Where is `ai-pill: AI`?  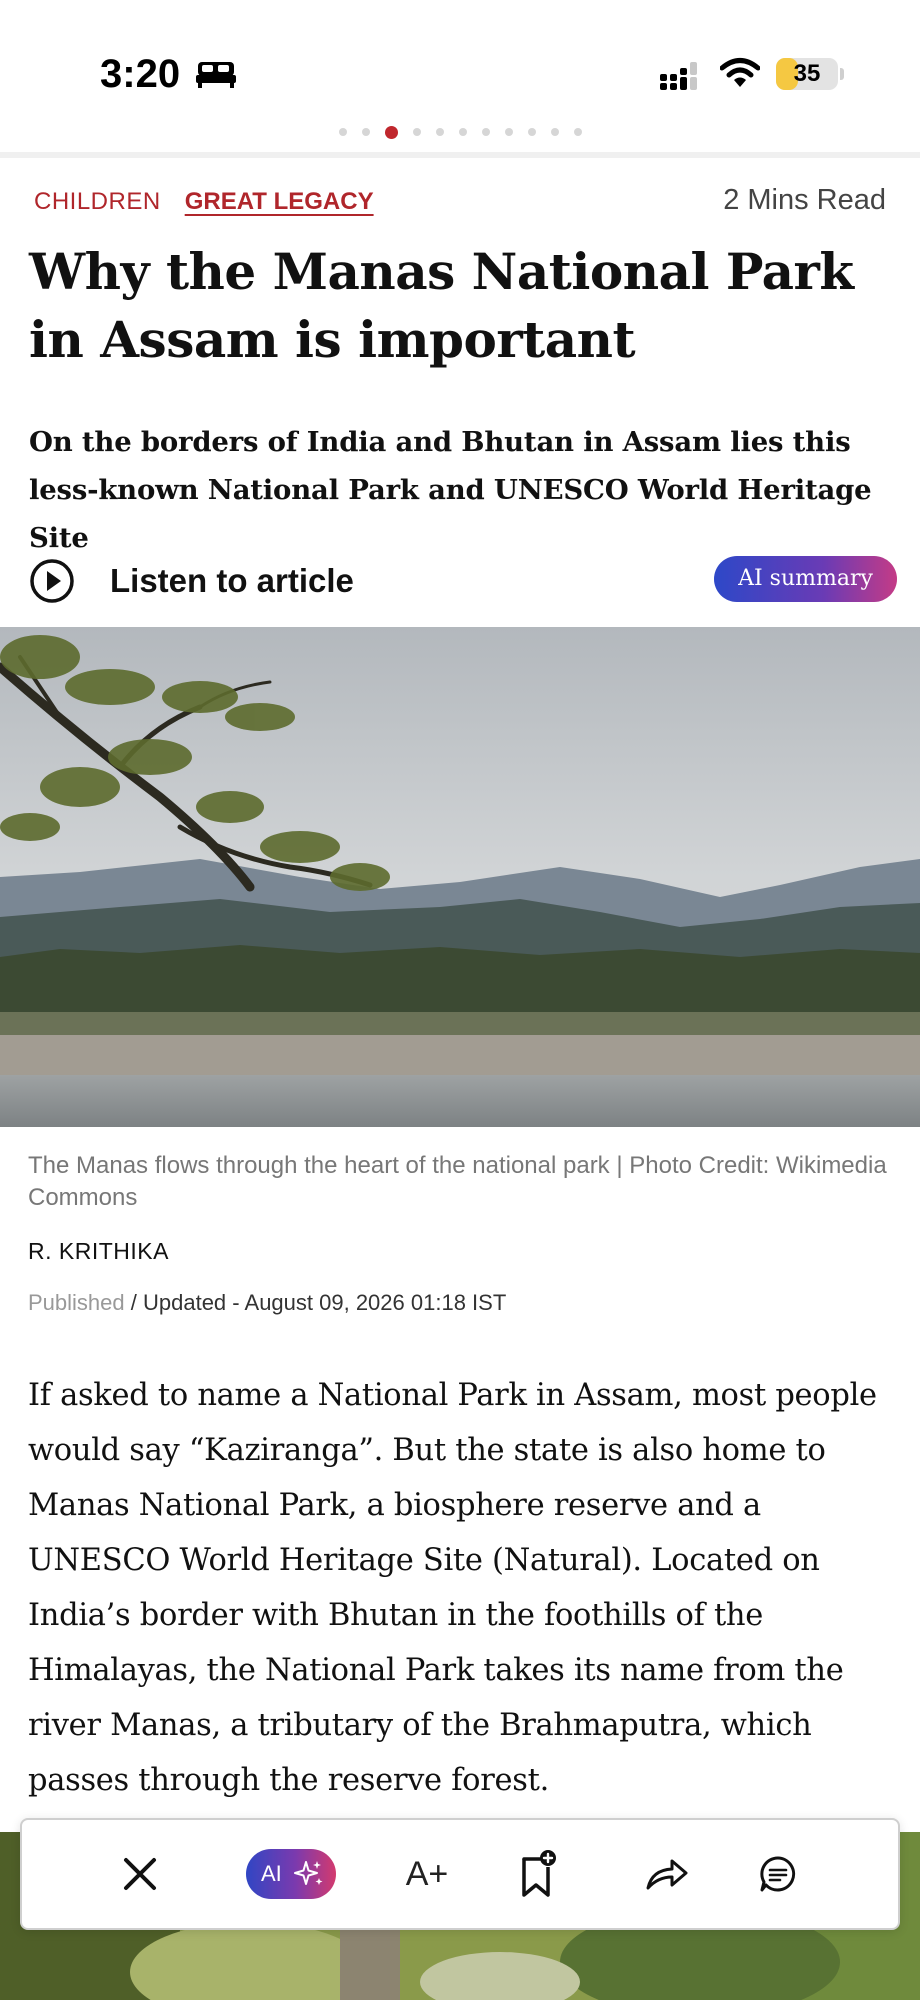
ai-pill: AI is located at coordinates (291, 1874).